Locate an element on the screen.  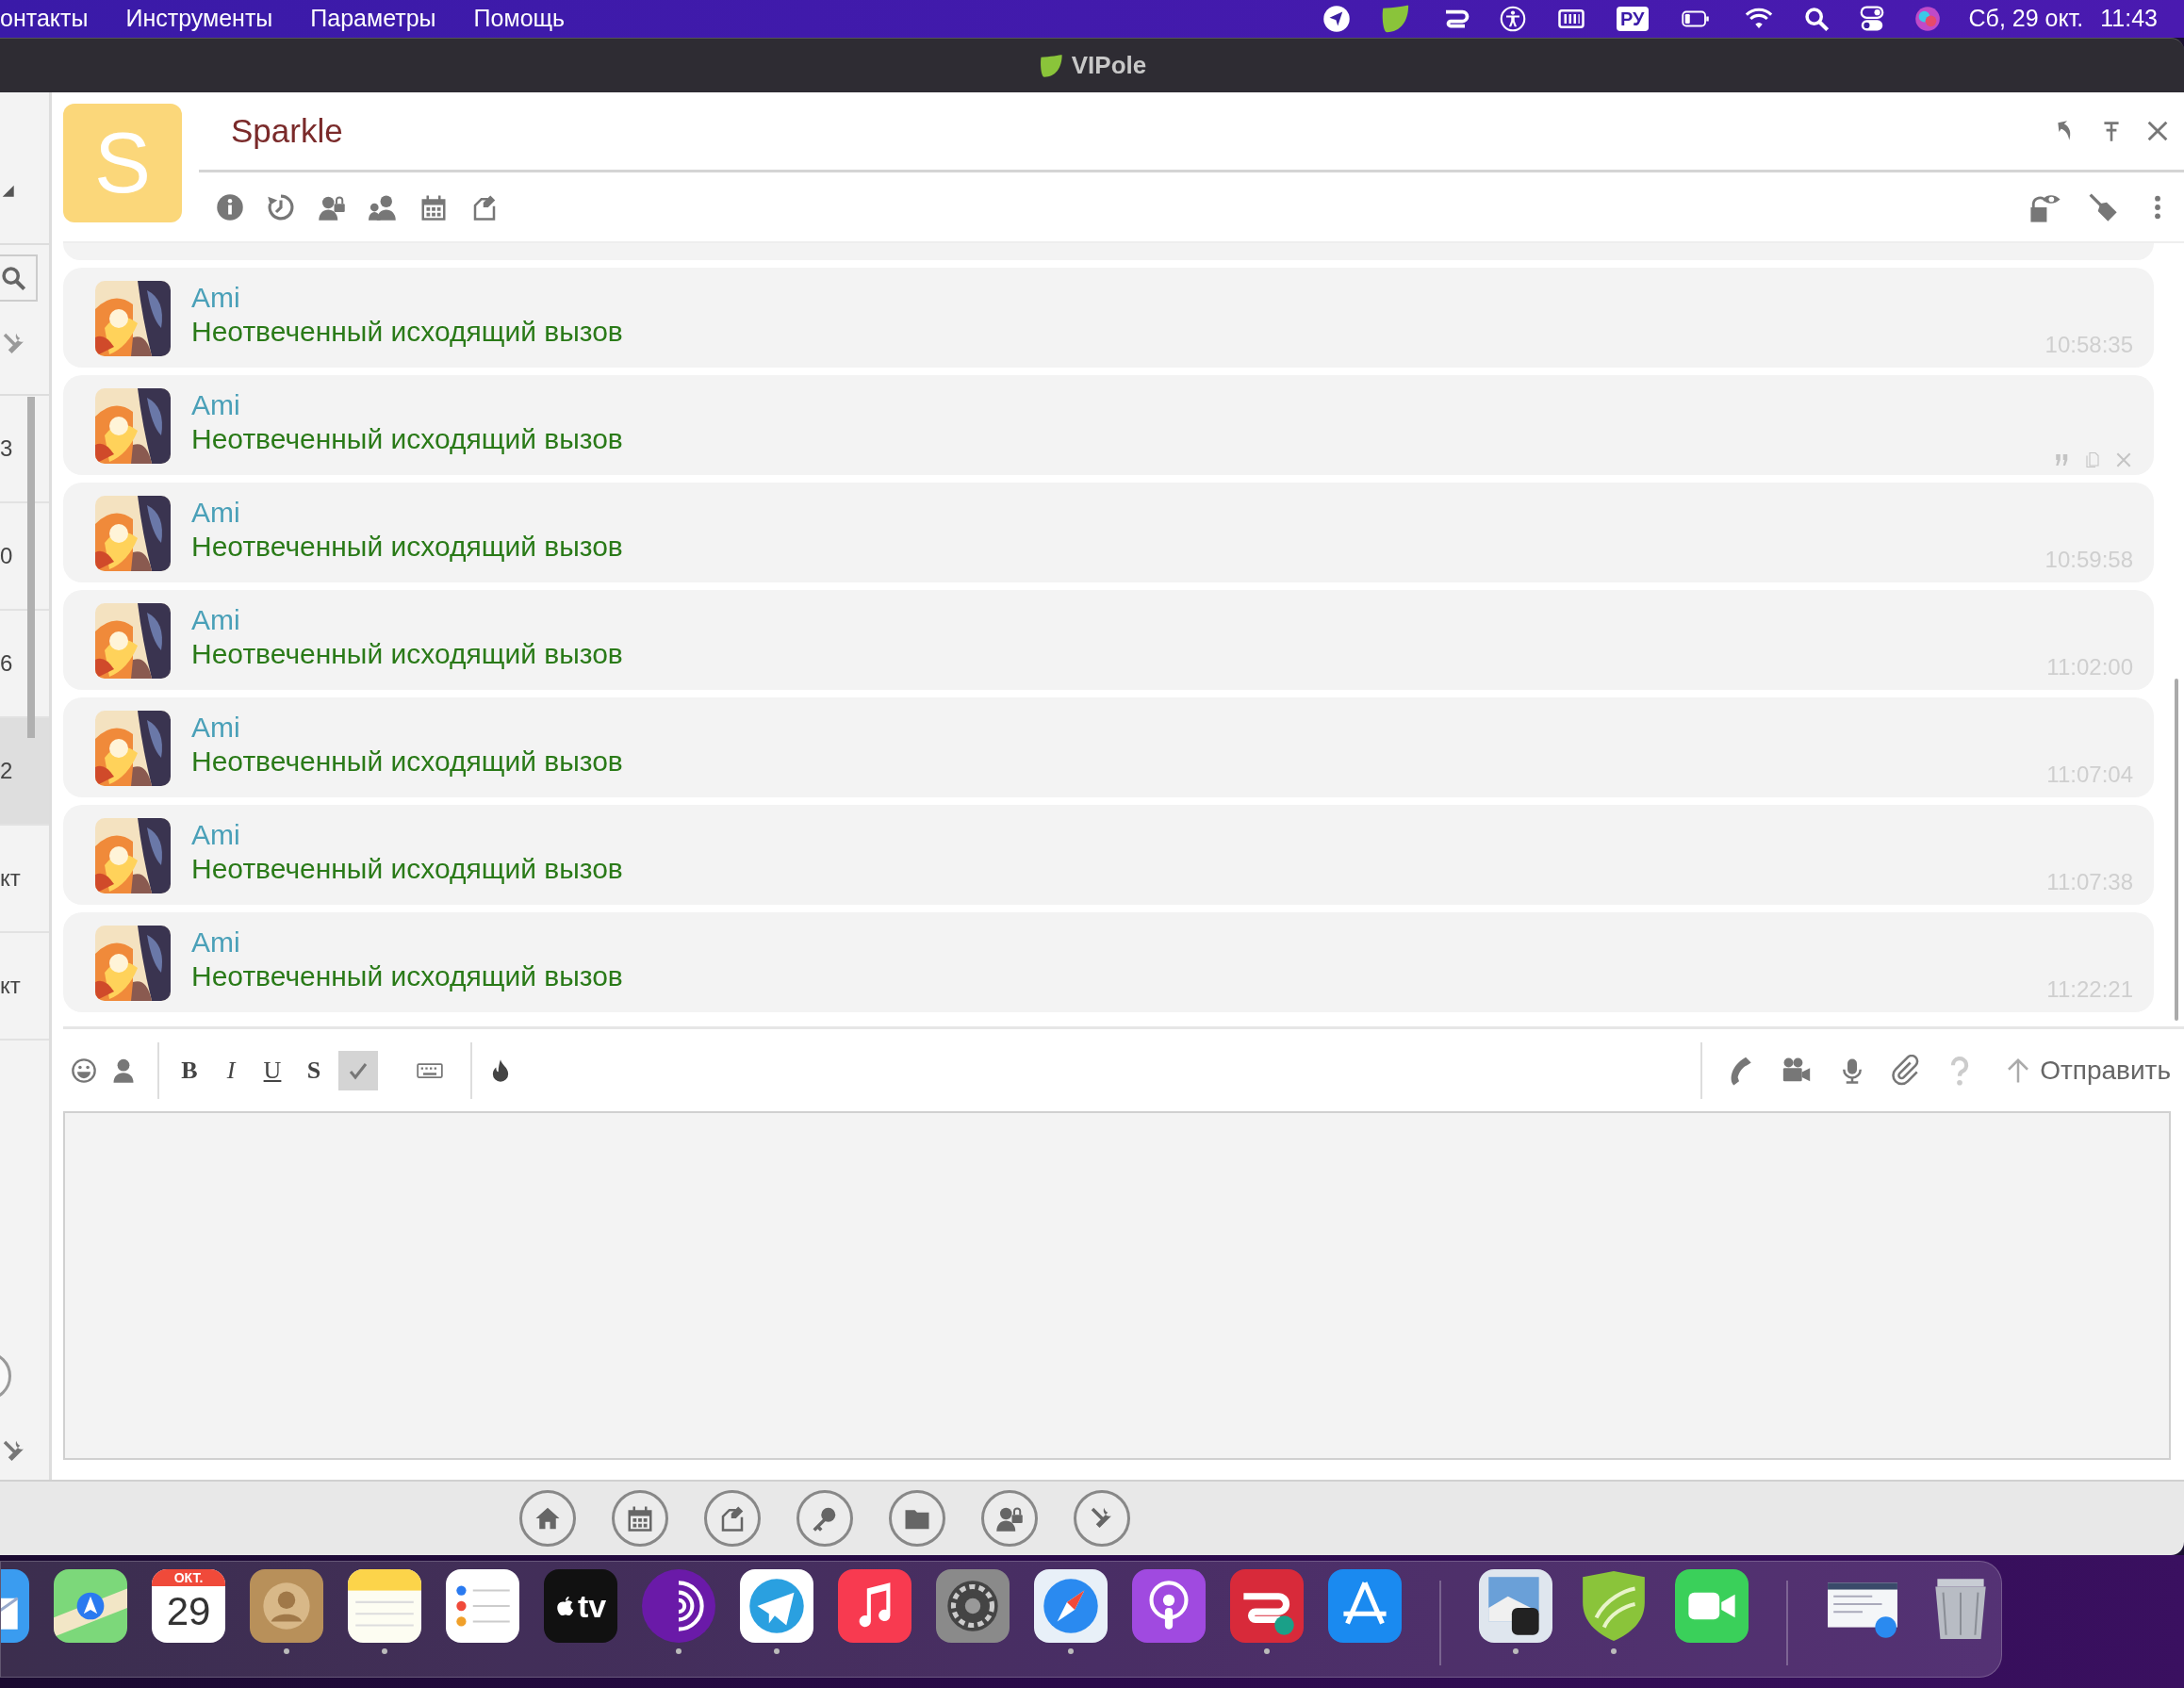
send-button: Отправить is located at coordinates (2084, 1070).